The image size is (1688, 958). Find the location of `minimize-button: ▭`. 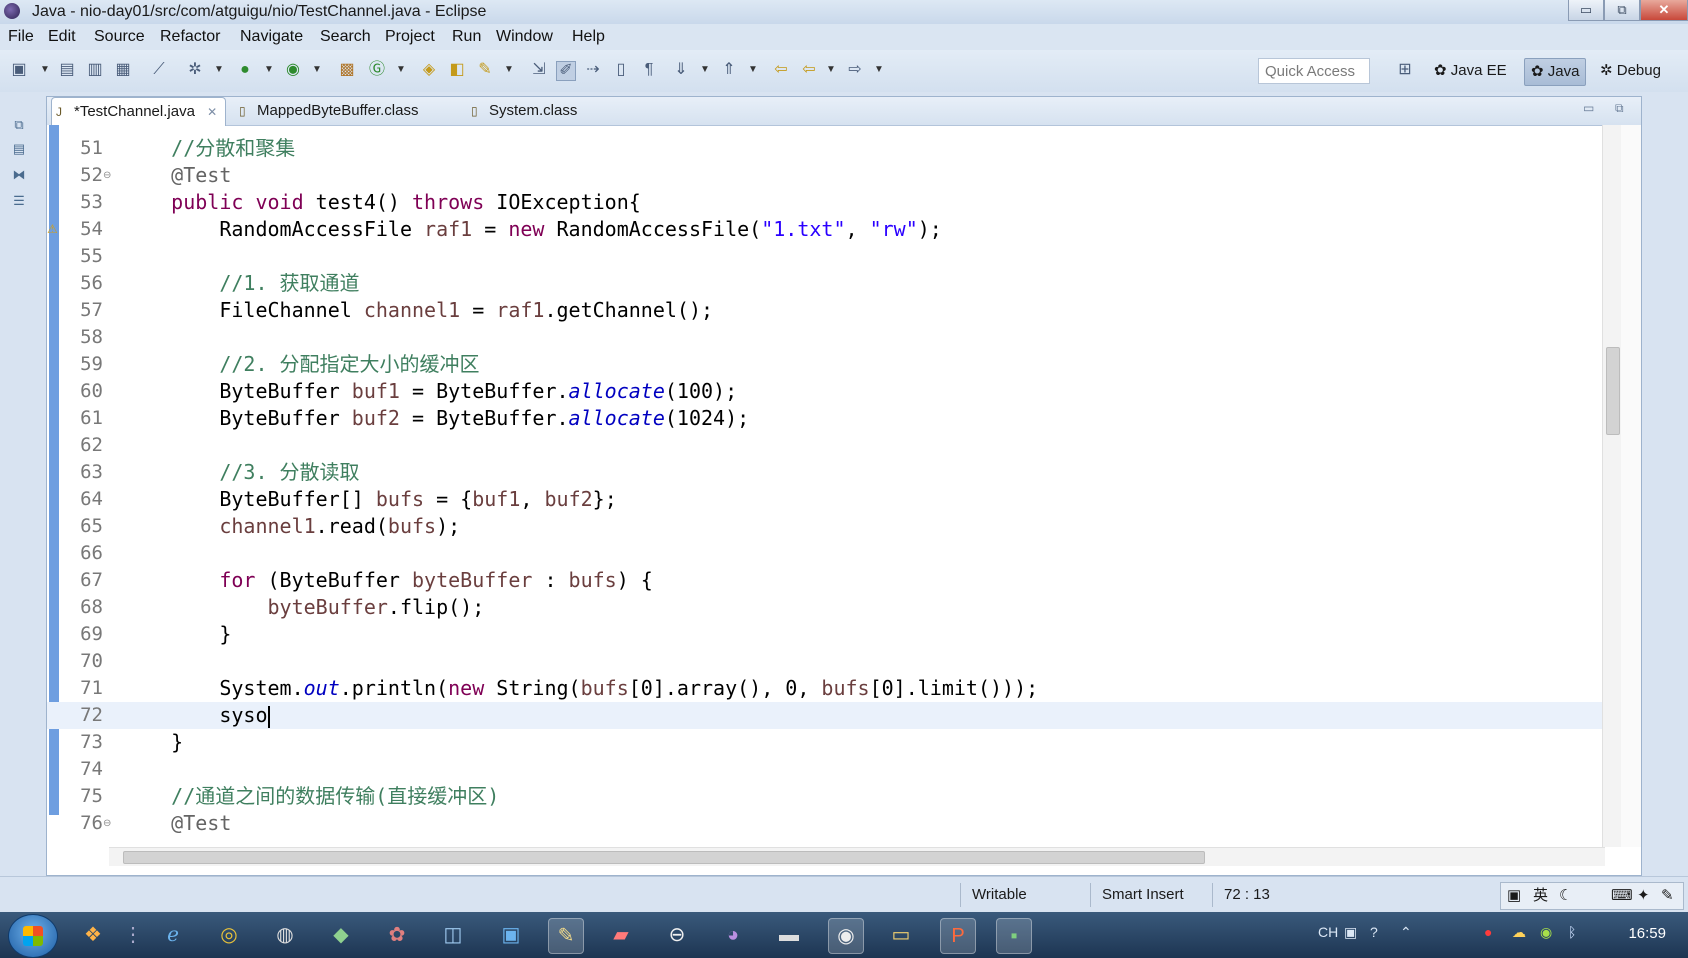

minimize-button: ▭ is located at coordinates (1586, 10).